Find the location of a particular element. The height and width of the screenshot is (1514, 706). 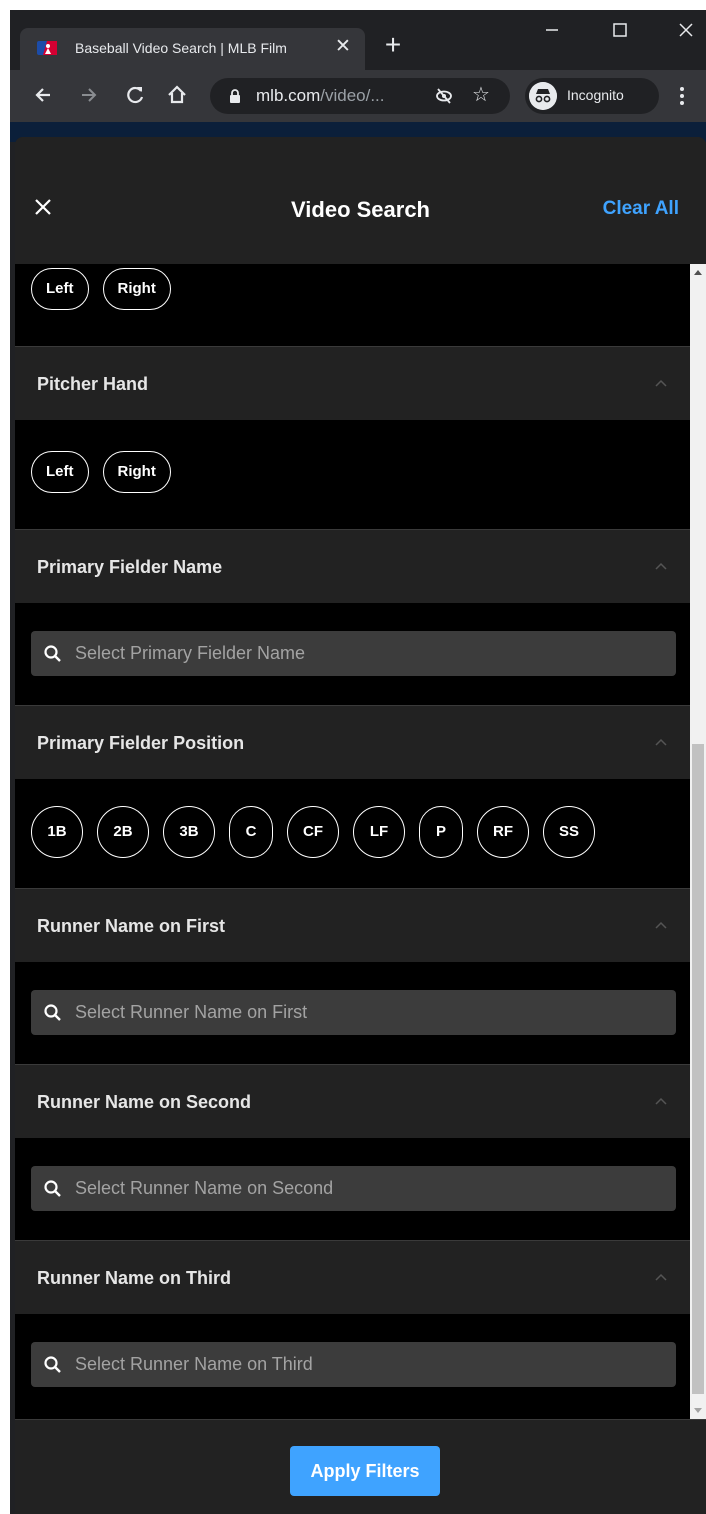

url-domain: mlb.com is located at coordinates (288, 95).